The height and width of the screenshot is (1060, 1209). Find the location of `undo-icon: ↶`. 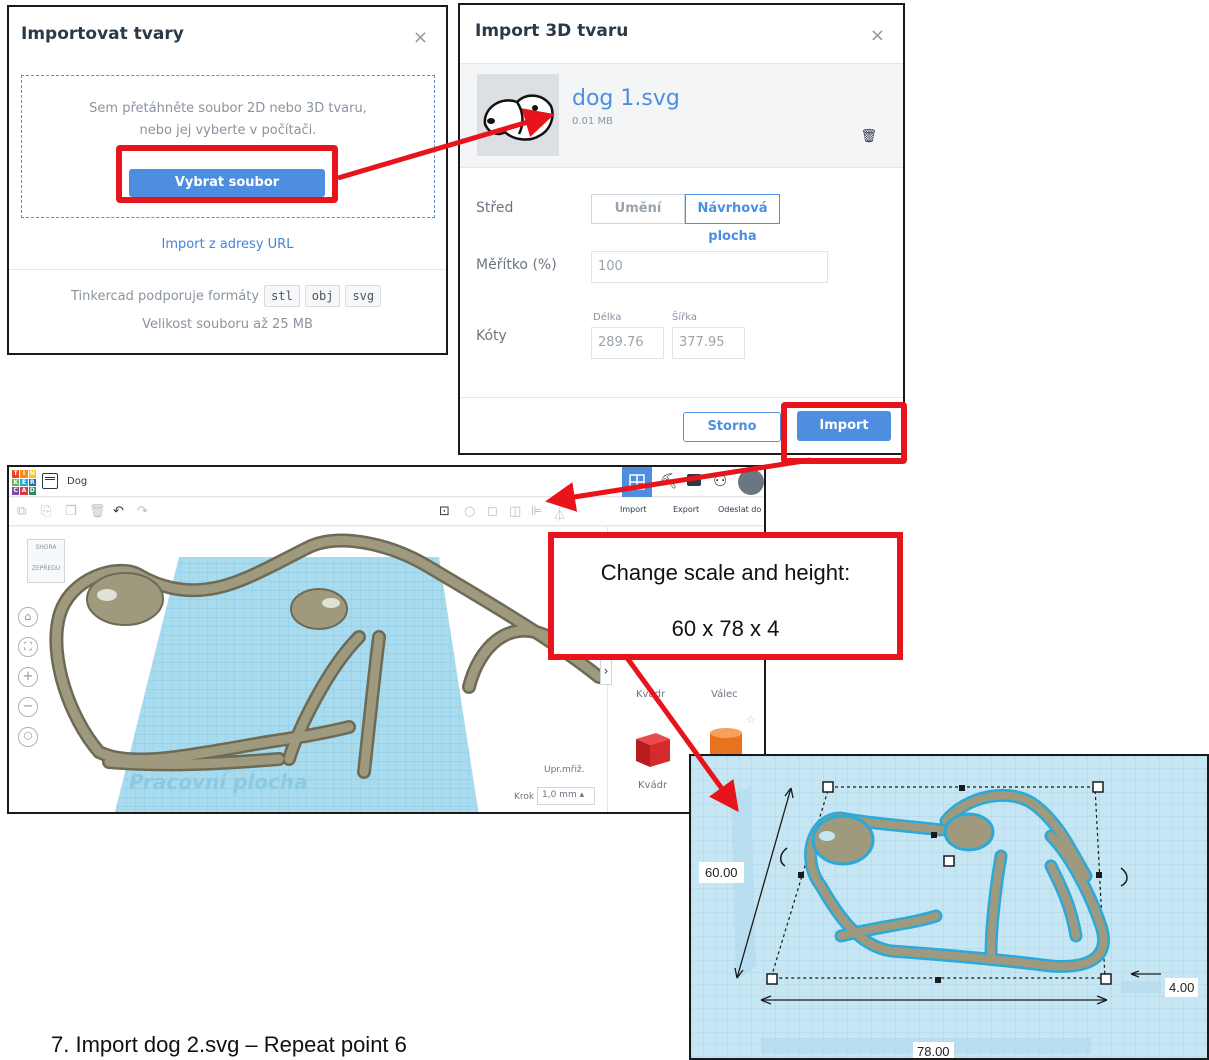

undo-icon: ↶ is located at coordinates (118, 511).